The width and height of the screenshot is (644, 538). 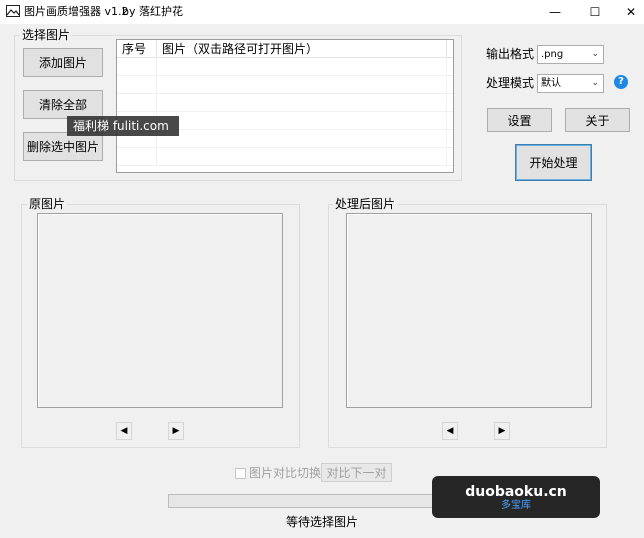 I want to click on maximize-icon: ☐, so click(x=595, y=12).